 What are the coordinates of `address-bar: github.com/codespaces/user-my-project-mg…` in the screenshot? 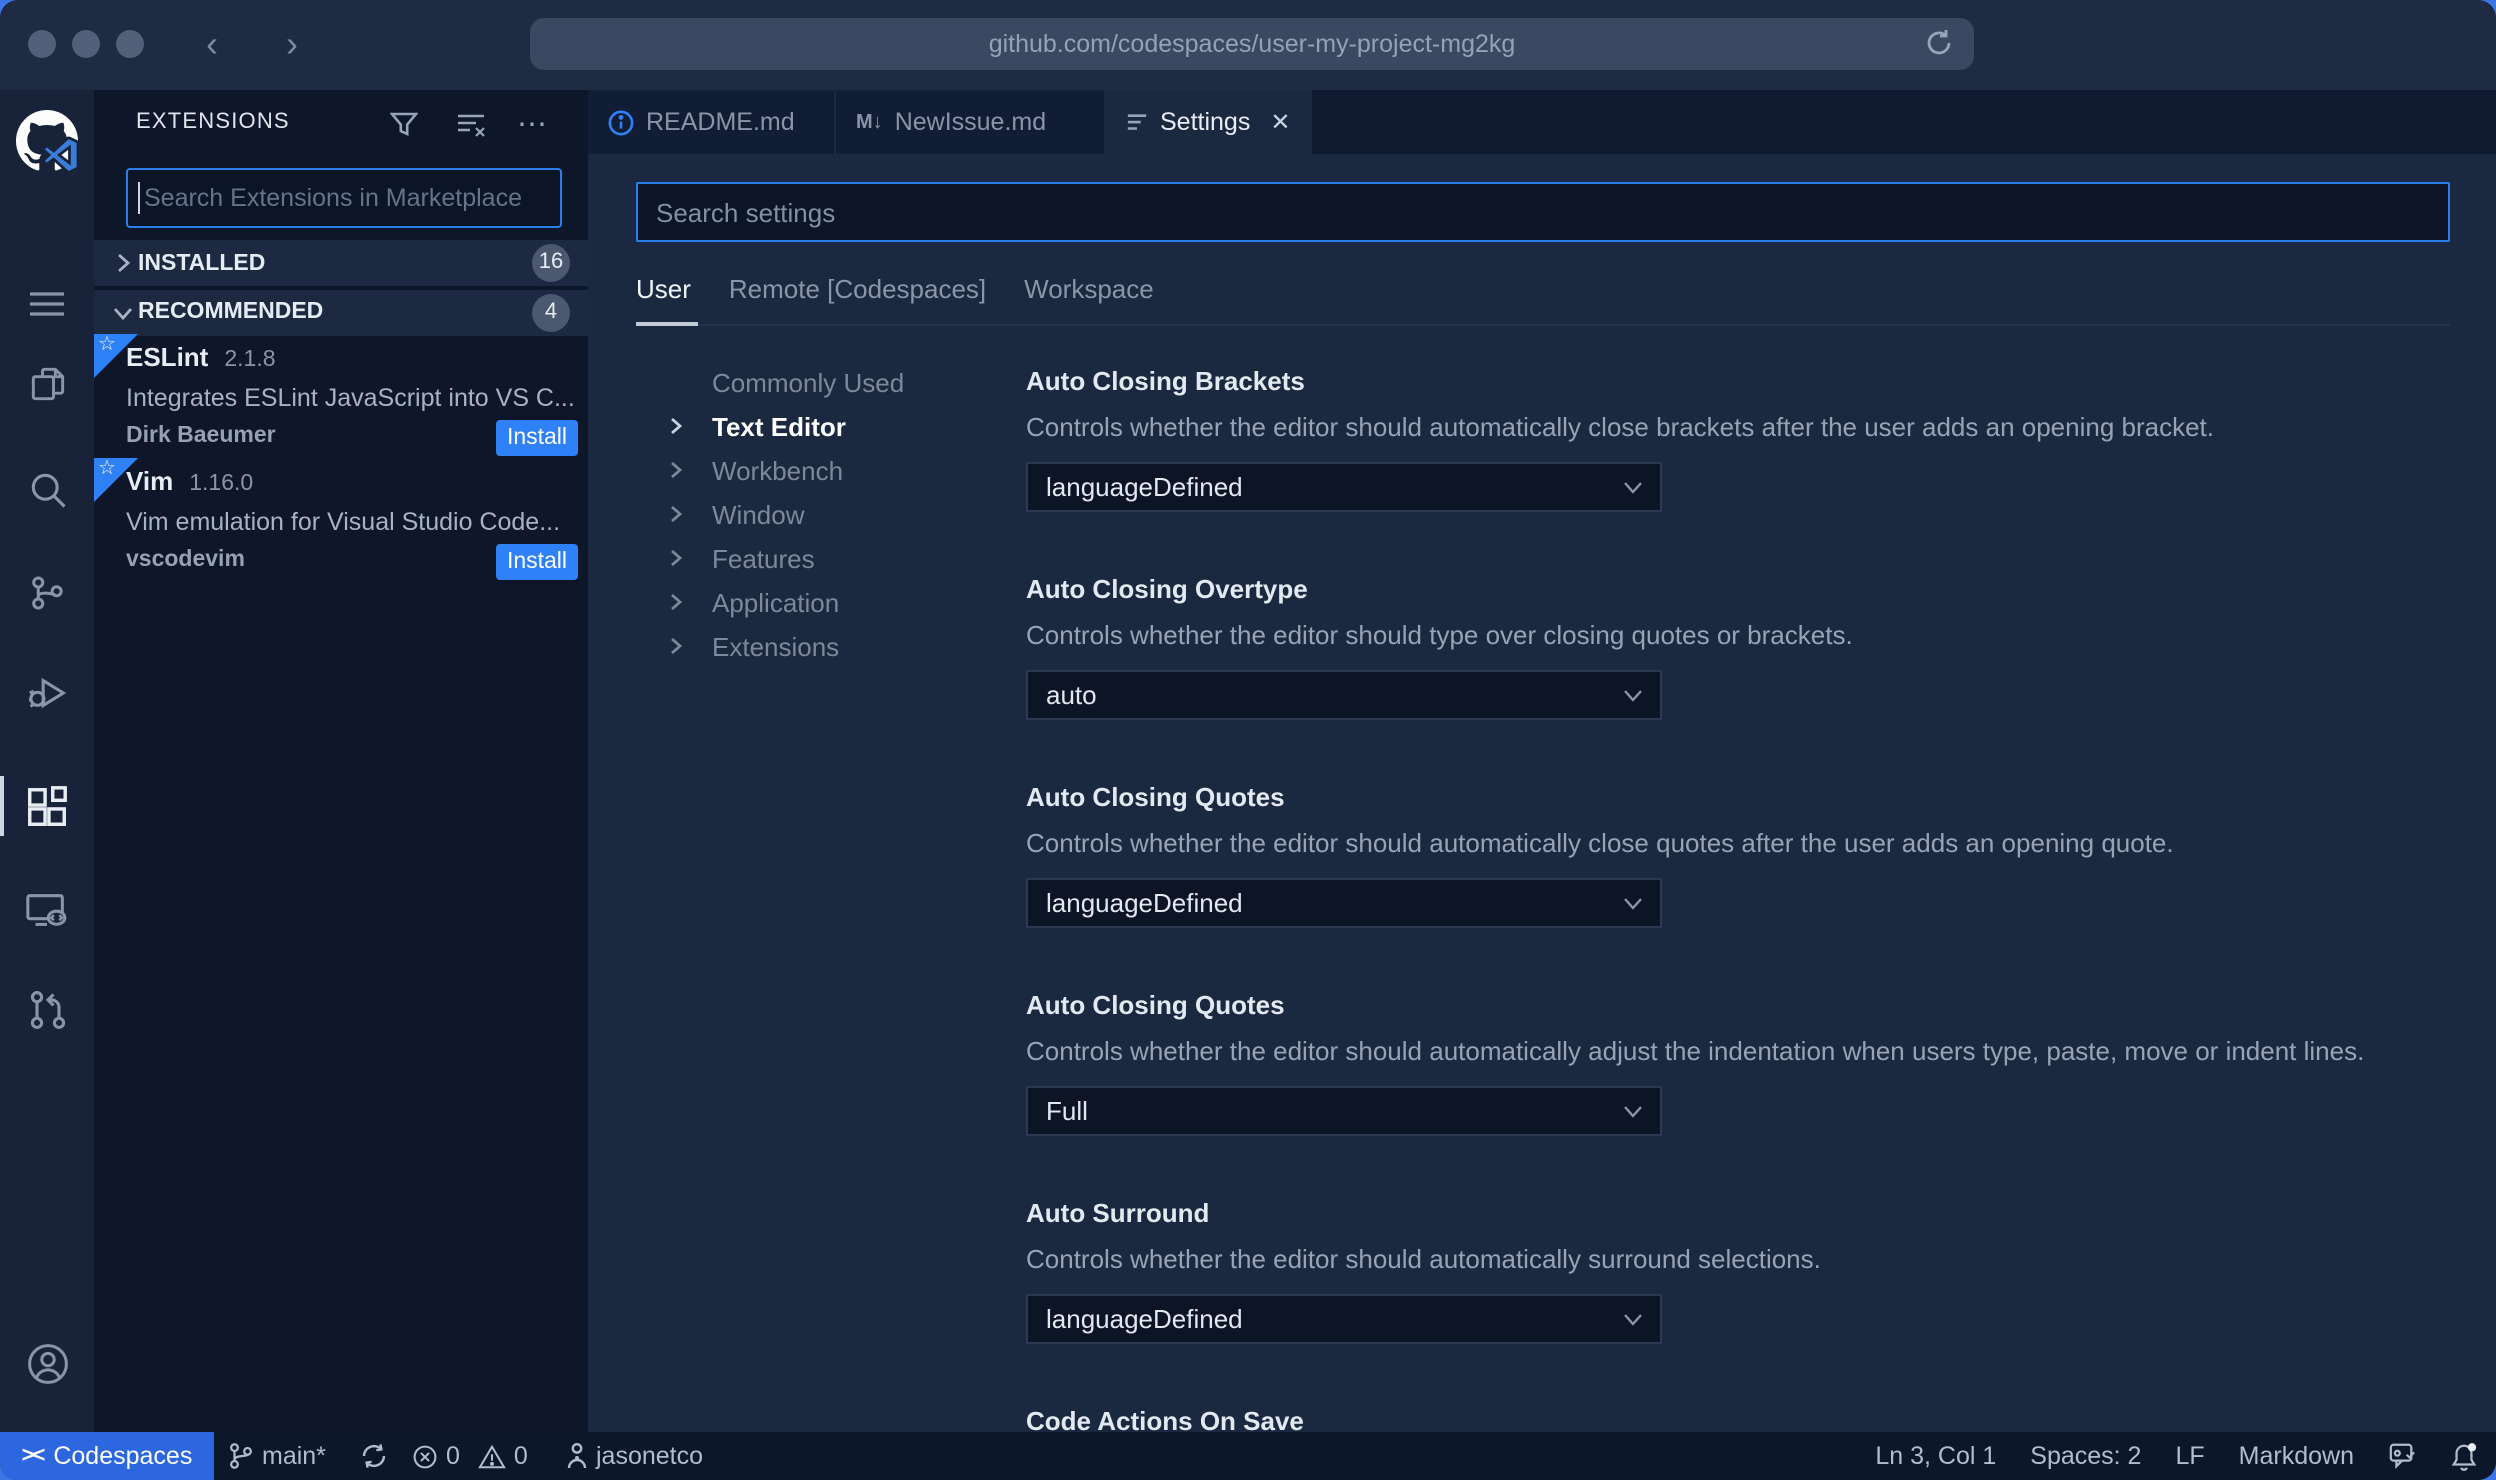 It's located at (1252, 44).